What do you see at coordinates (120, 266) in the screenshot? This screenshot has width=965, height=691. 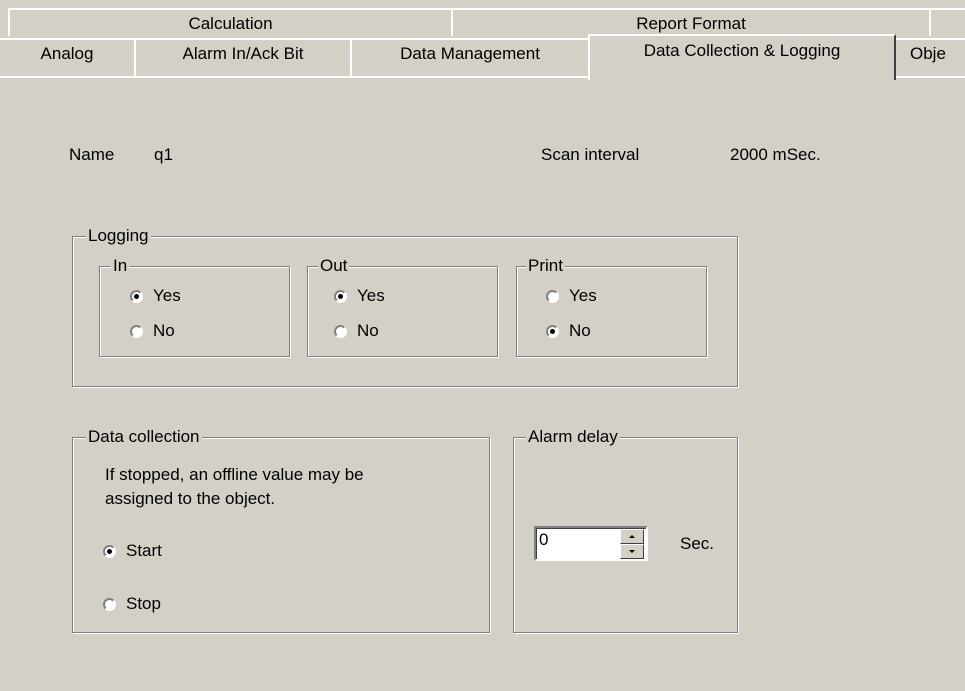 I see `logging-in-title: In` at bounding box center [120, 266].